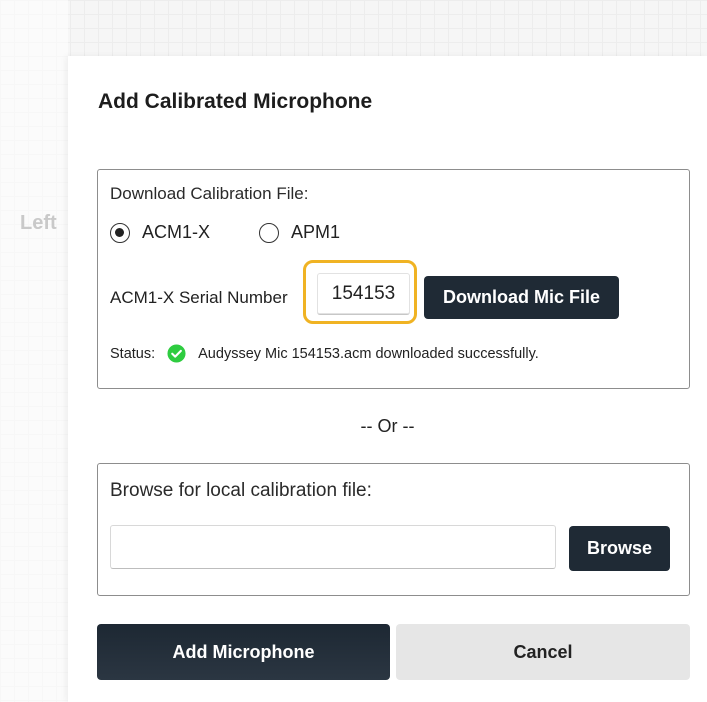 Image resolution: width=707 pixels, height=702 pixels. I want to click on cancel-button: Cancel, so click(543, 652).